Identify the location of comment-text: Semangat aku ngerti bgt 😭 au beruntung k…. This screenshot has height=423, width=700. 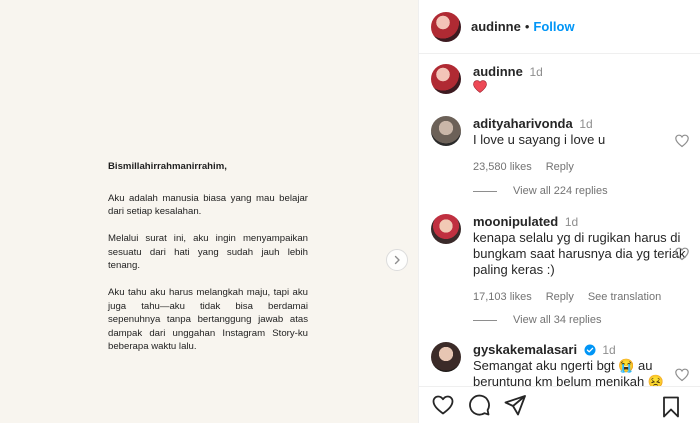
(569, 372).